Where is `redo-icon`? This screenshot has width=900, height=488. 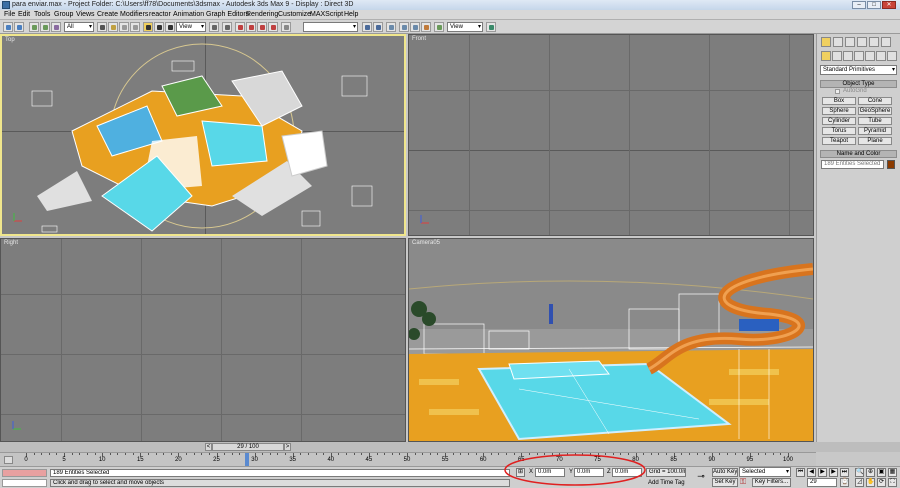 redo-icon is located at coordinates (19, 27).